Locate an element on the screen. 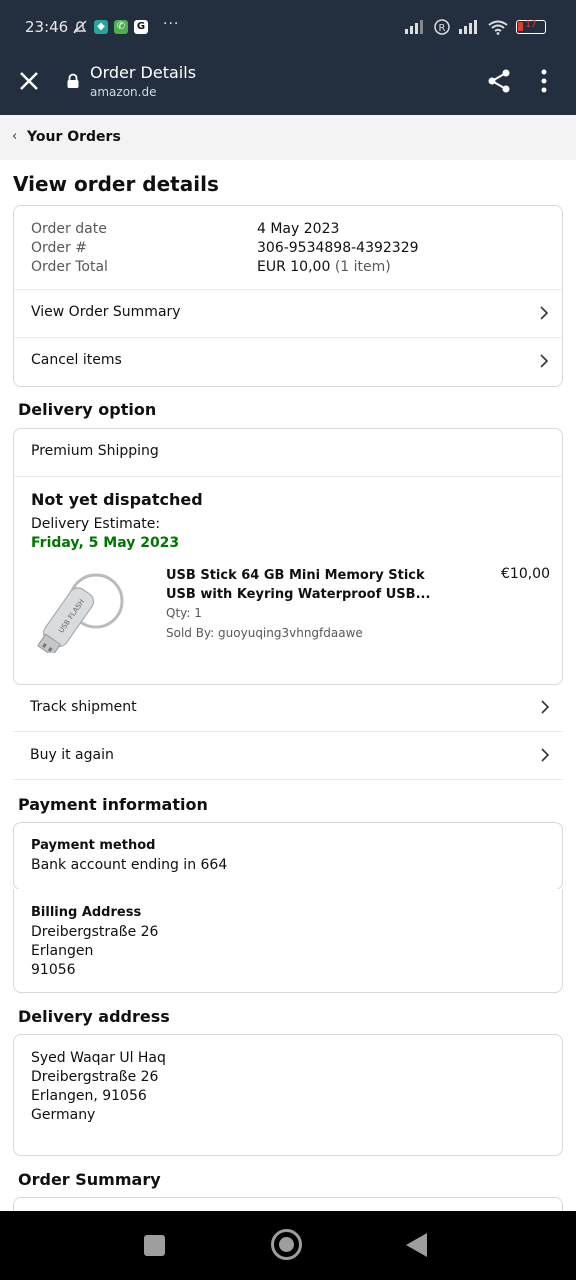 This screenshot has width=576, height=1280. order-date-label: Order date is located at coordinates (69, 229).